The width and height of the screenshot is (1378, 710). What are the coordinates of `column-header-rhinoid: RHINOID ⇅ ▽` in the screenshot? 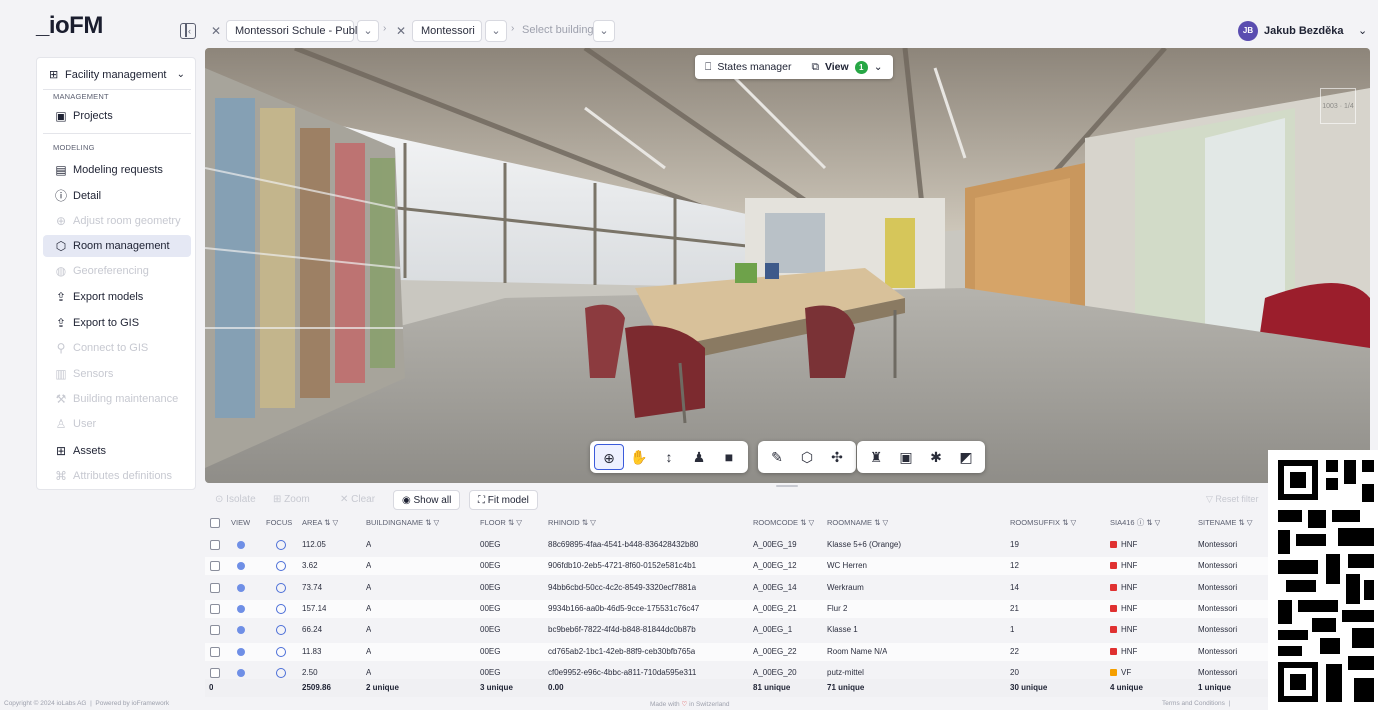 It's located at (572, 523).